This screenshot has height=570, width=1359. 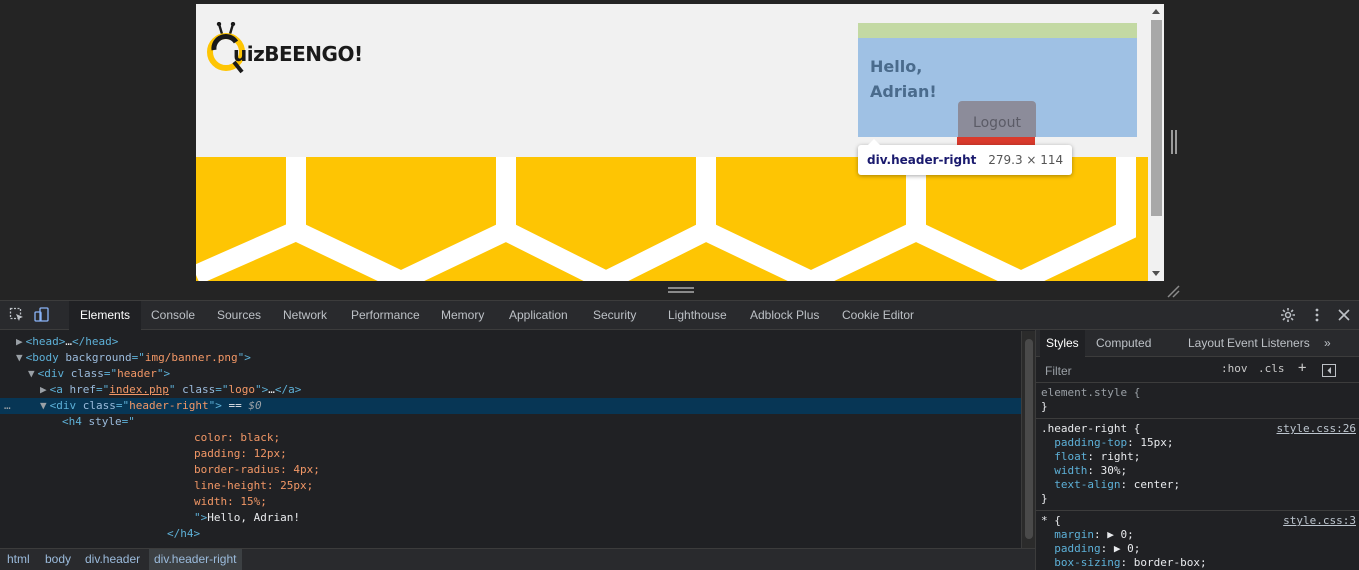 I want to click on tab-application: Application, so click(x=538, y=315).